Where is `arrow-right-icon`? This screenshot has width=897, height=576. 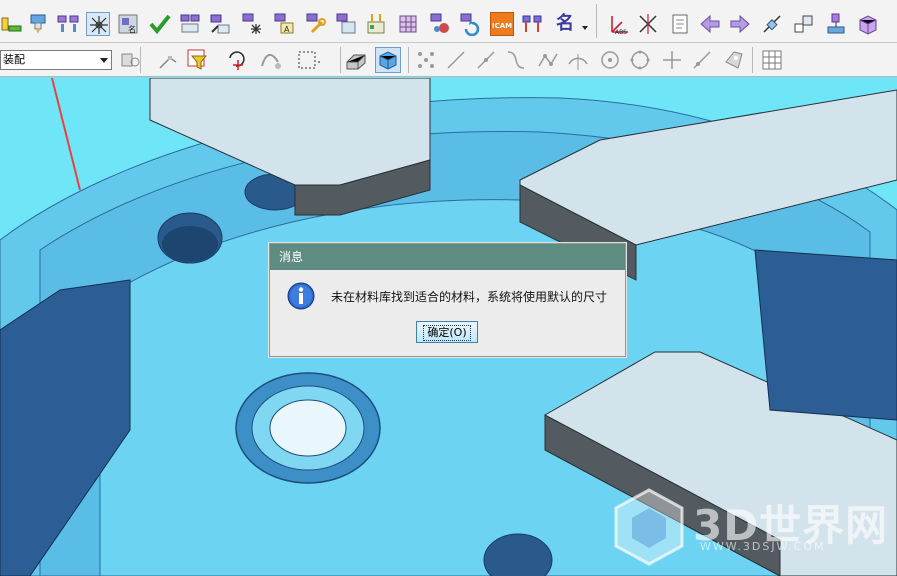 arrow-right-icon is located at coordinates (740, 24).